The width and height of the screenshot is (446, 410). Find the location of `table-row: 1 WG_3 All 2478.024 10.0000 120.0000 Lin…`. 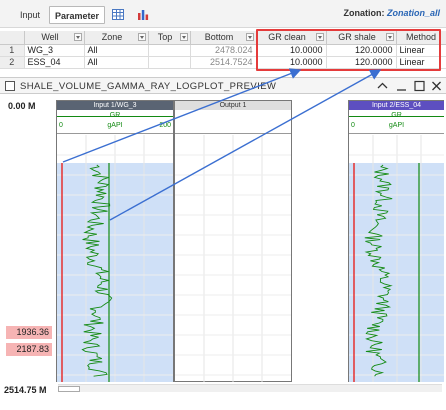

table-row: 1 WG_3 All 2478.024 10.0000 120.0000 Lin… is located at coordinates (223, 50).